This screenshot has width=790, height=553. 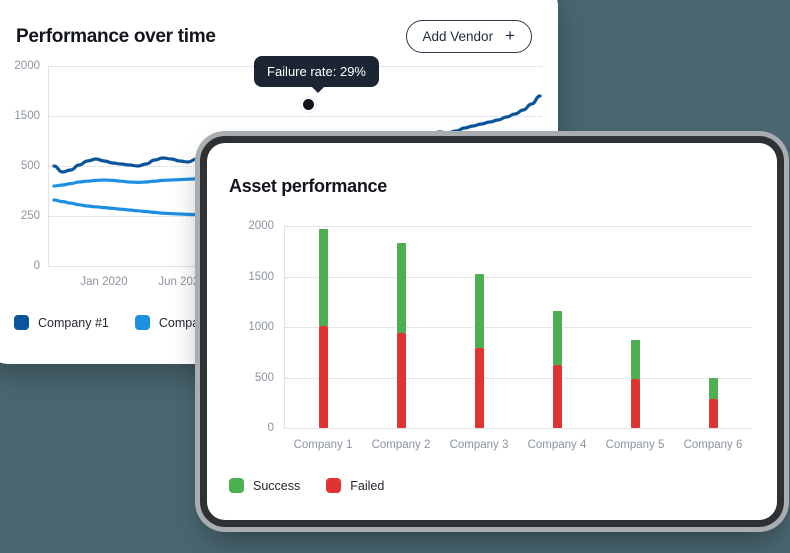 What do you see at coordinates (73, 322) in the screenshot?
I see `legend-label: Company #1` at bounding box center [73, 322].